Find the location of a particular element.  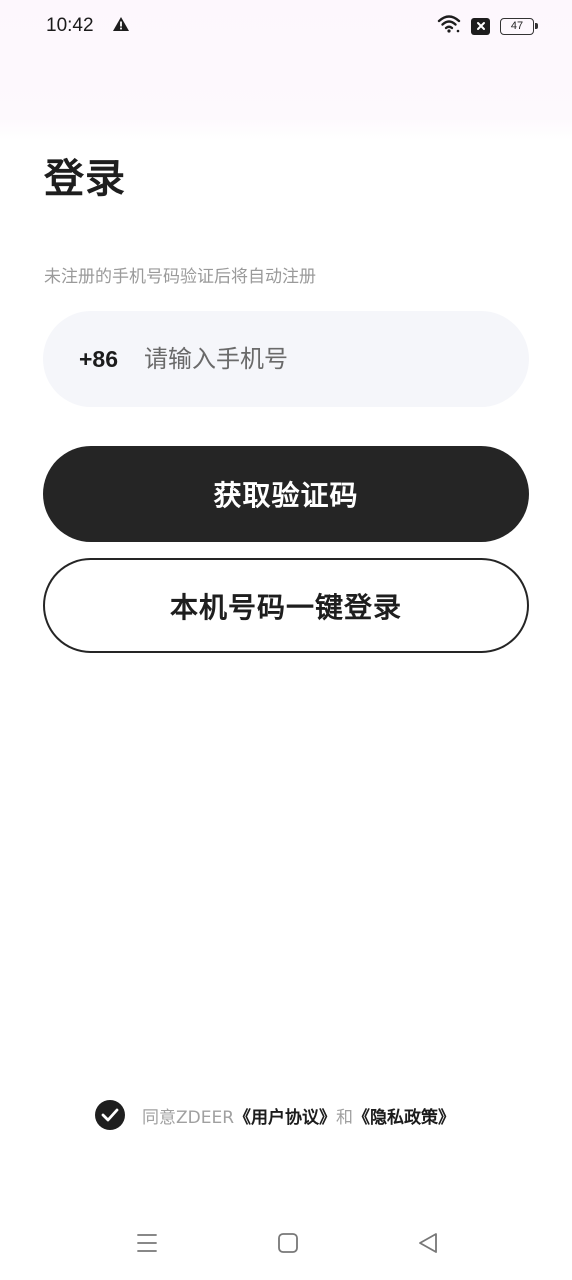

phone-field: +86 is located at coordinates (286, 359).